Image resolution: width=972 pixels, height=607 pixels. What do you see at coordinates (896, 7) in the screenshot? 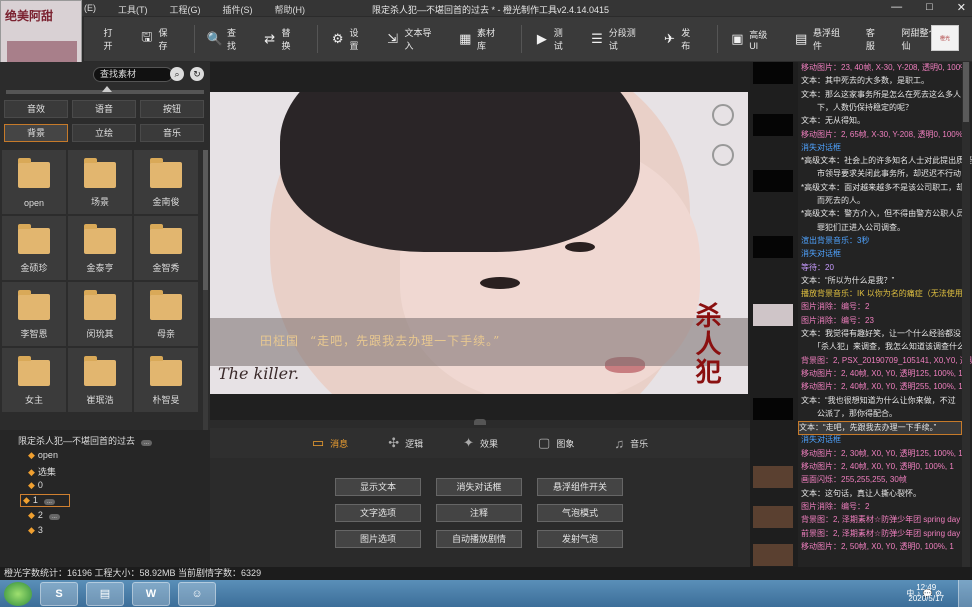
I see `minimize-button: —` at bounding box center [896, 7].